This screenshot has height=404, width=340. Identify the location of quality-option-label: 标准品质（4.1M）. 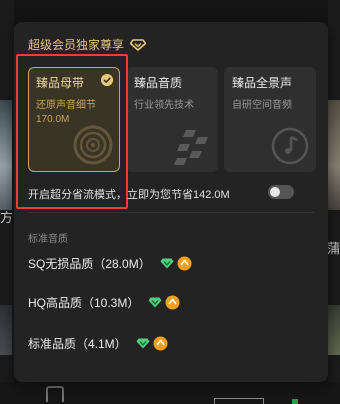
(77, 343).